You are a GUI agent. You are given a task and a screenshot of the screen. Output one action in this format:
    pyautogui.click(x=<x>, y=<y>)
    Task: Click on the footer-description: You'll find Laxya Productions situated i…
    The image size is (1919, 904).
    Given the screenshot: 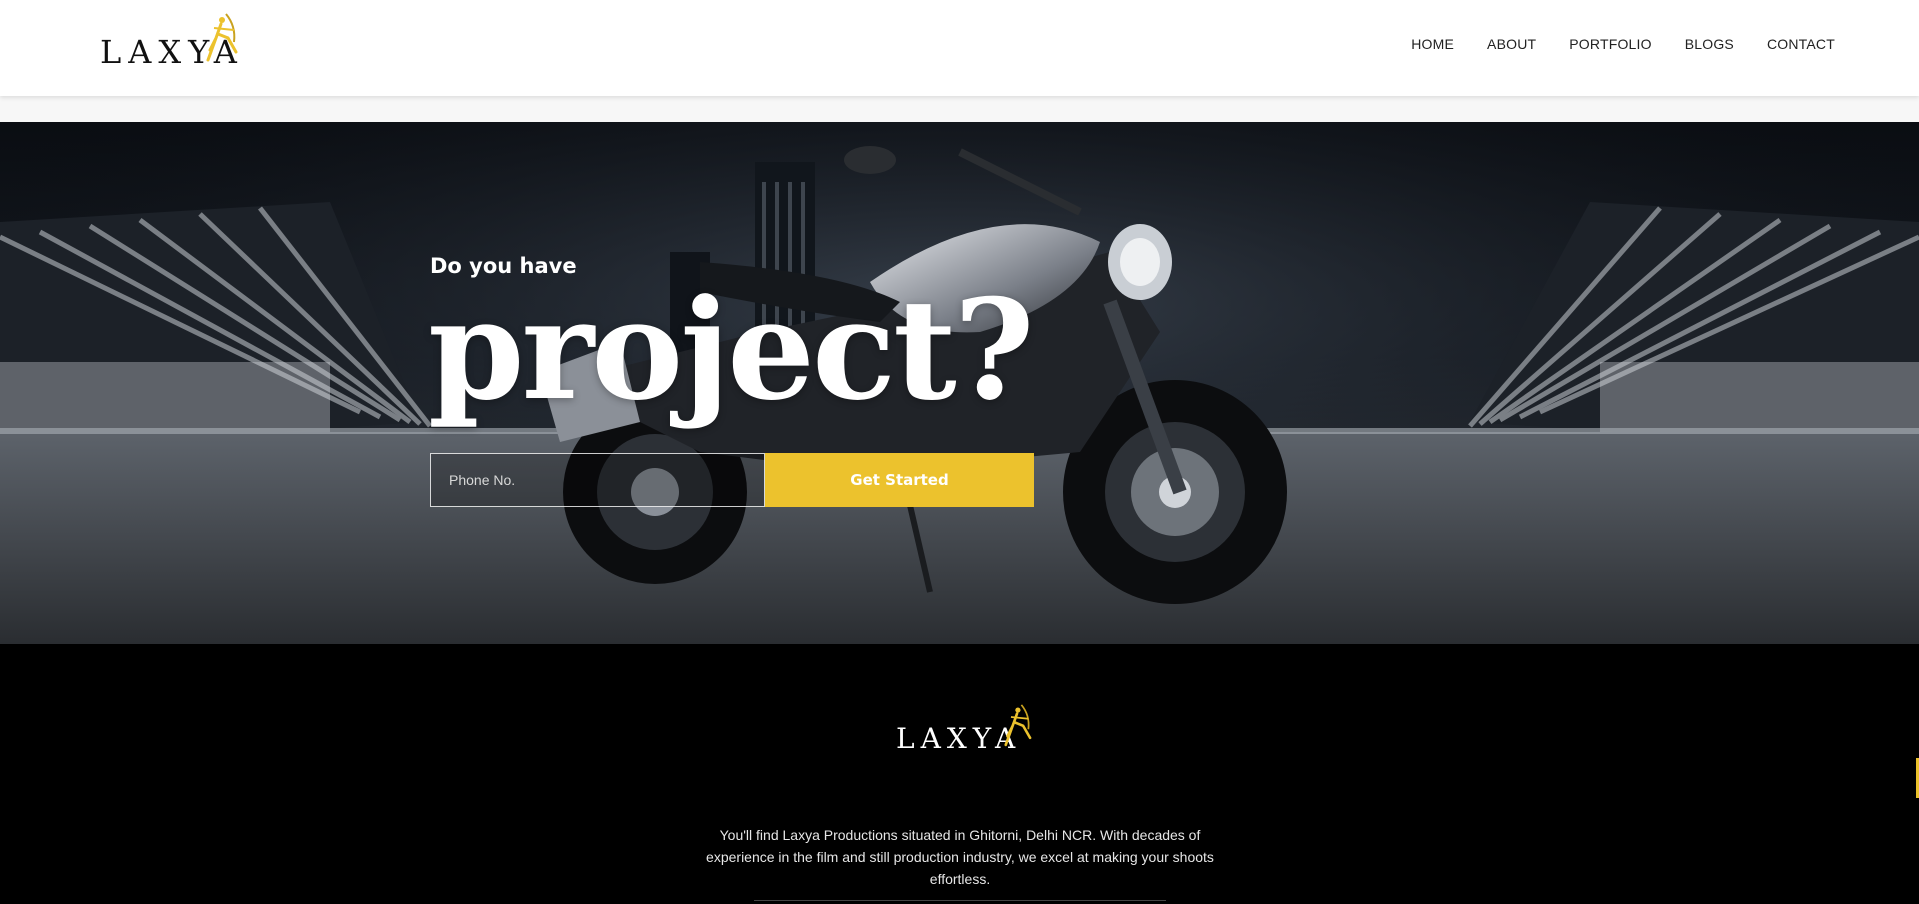 What is the action you would take?
    pyautogui.click(x=960, y=857)
    